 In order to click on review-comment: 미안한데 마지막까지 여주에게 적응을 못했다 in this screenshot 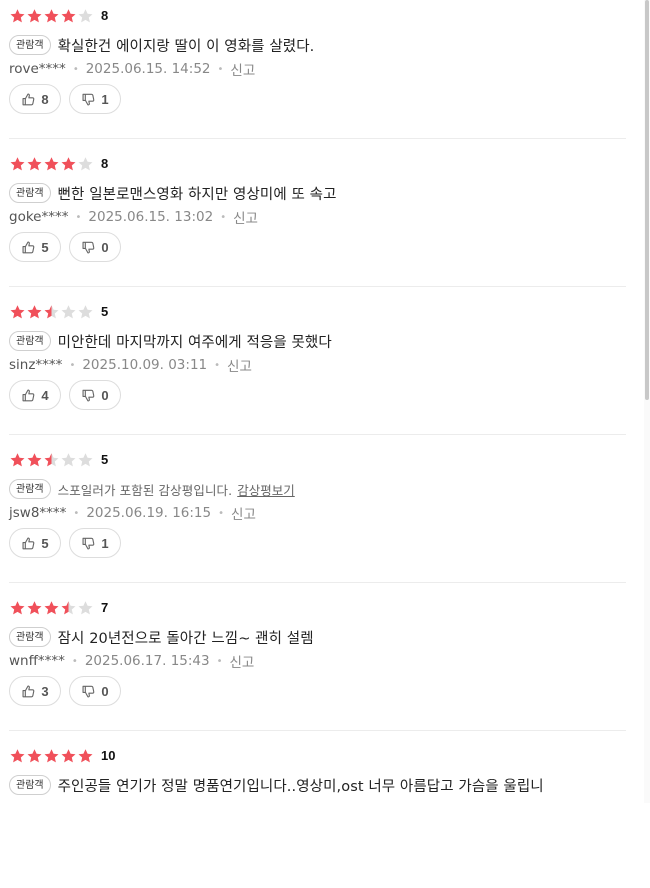, I will do `click(194, 342)`.